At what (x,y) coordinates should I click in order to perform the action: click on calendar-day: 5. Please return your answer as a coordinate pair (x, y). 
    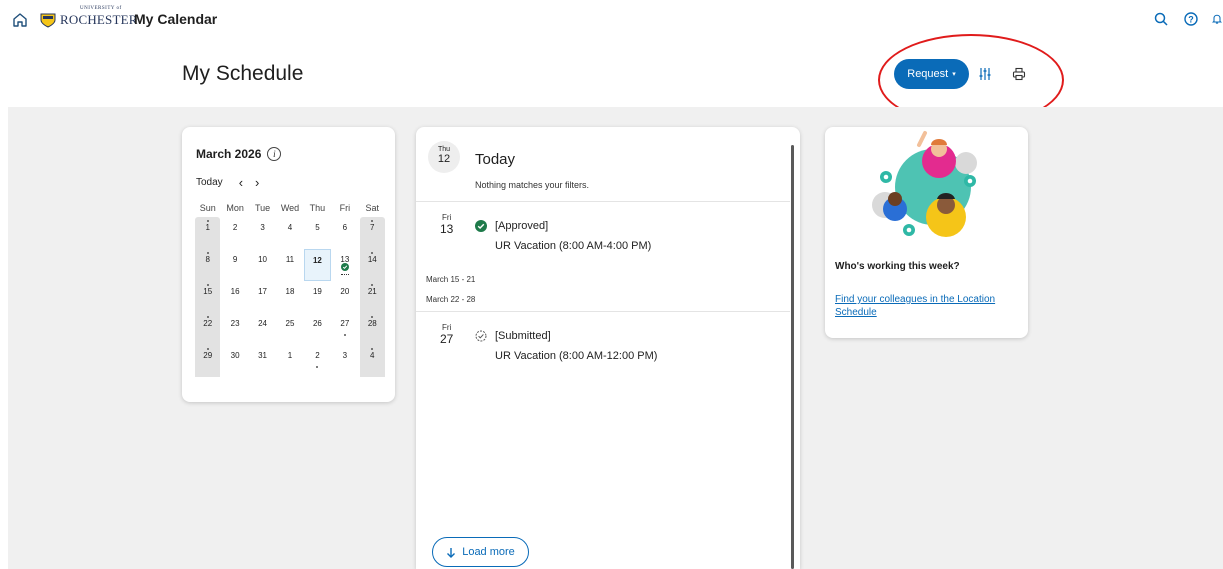
    Looking at the image, I should click on (317, 233).